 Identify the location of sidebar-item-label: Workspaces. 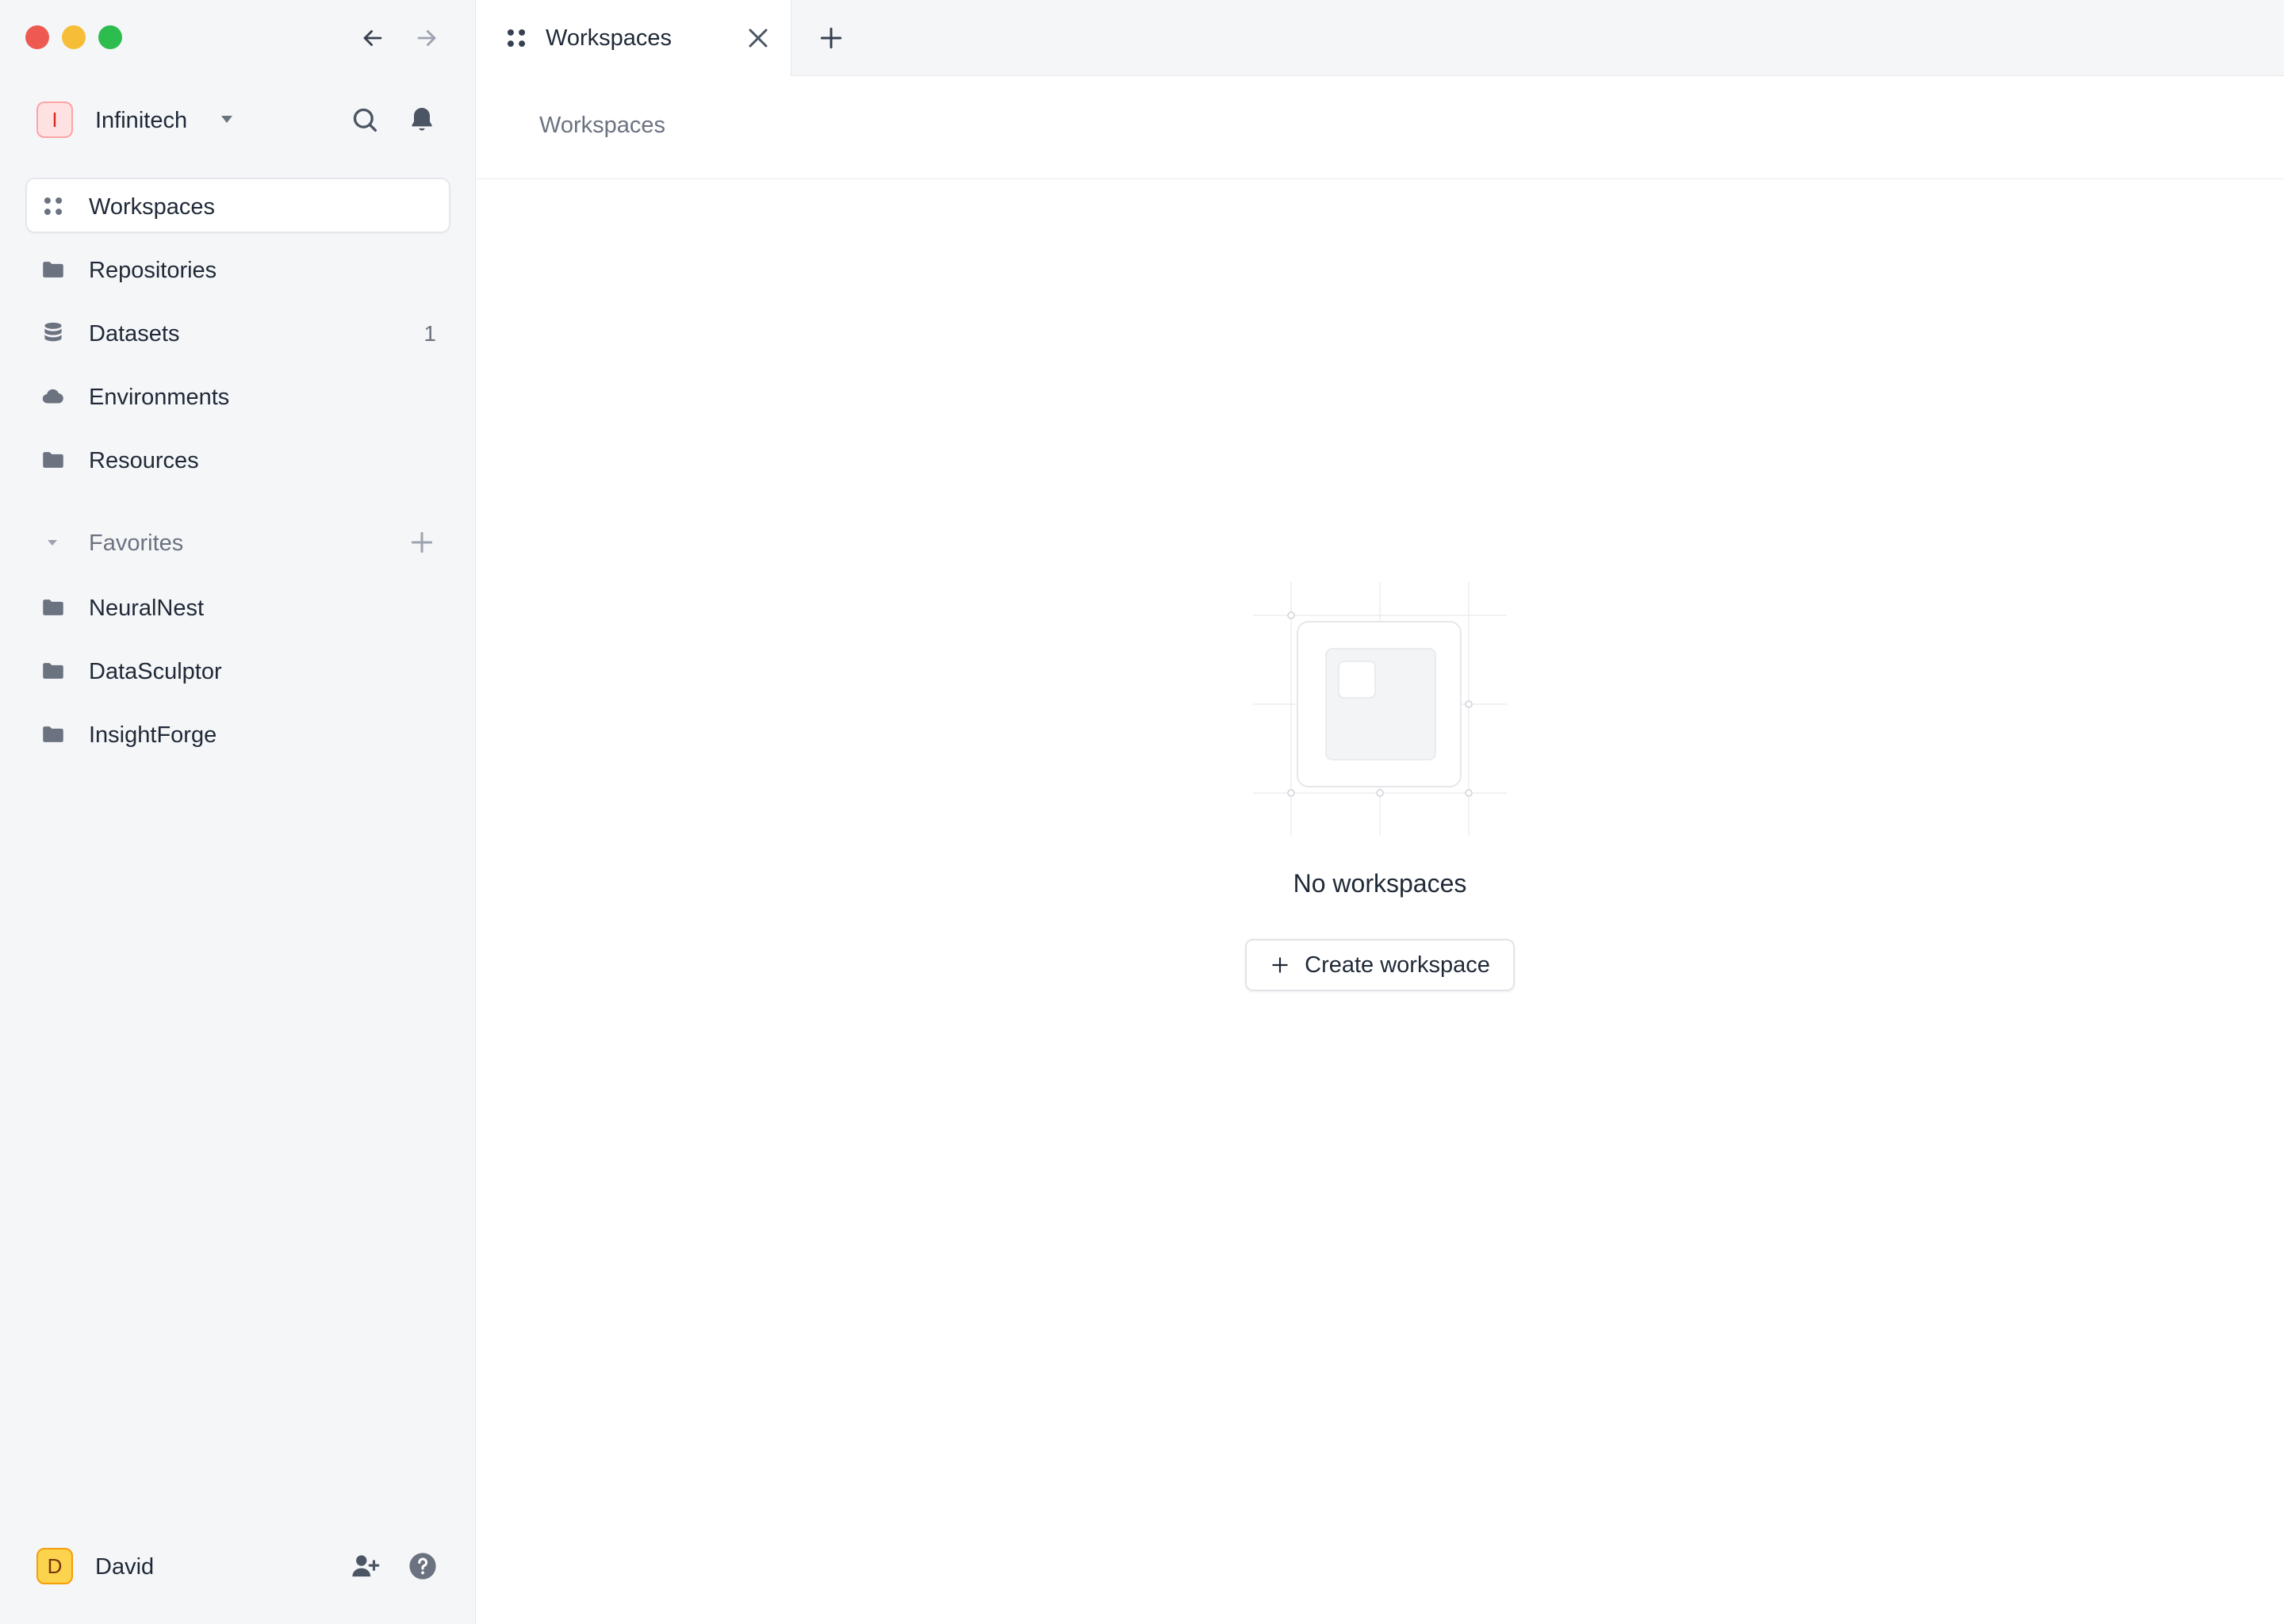
(152, 207).